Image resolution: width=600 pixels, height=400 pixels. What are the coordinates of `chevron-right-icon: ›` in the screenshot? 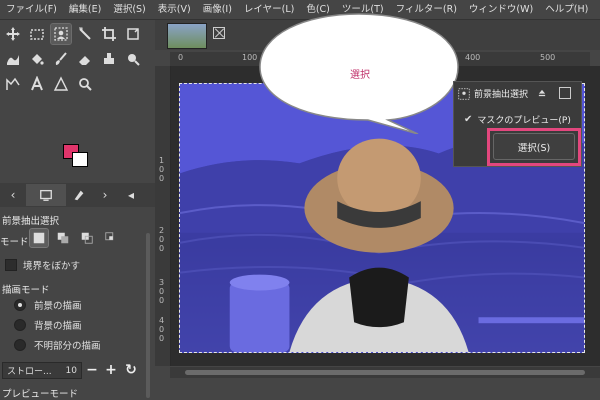 It's located at (105, 195).